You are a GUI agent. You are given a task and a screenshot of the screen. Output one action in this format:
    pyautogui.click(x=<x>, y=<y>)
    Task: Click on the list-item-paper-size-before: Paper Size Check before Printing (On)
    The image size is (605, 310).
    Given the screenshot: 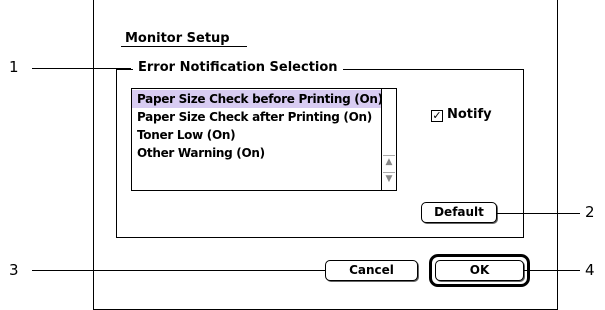 What is the action you would take?
    pyautogui.click(x=257, y=99)
    